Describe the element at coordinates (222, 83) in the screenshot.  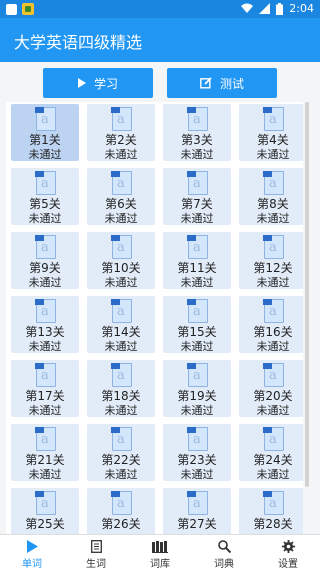
I see `test-button: 测试` at that location.